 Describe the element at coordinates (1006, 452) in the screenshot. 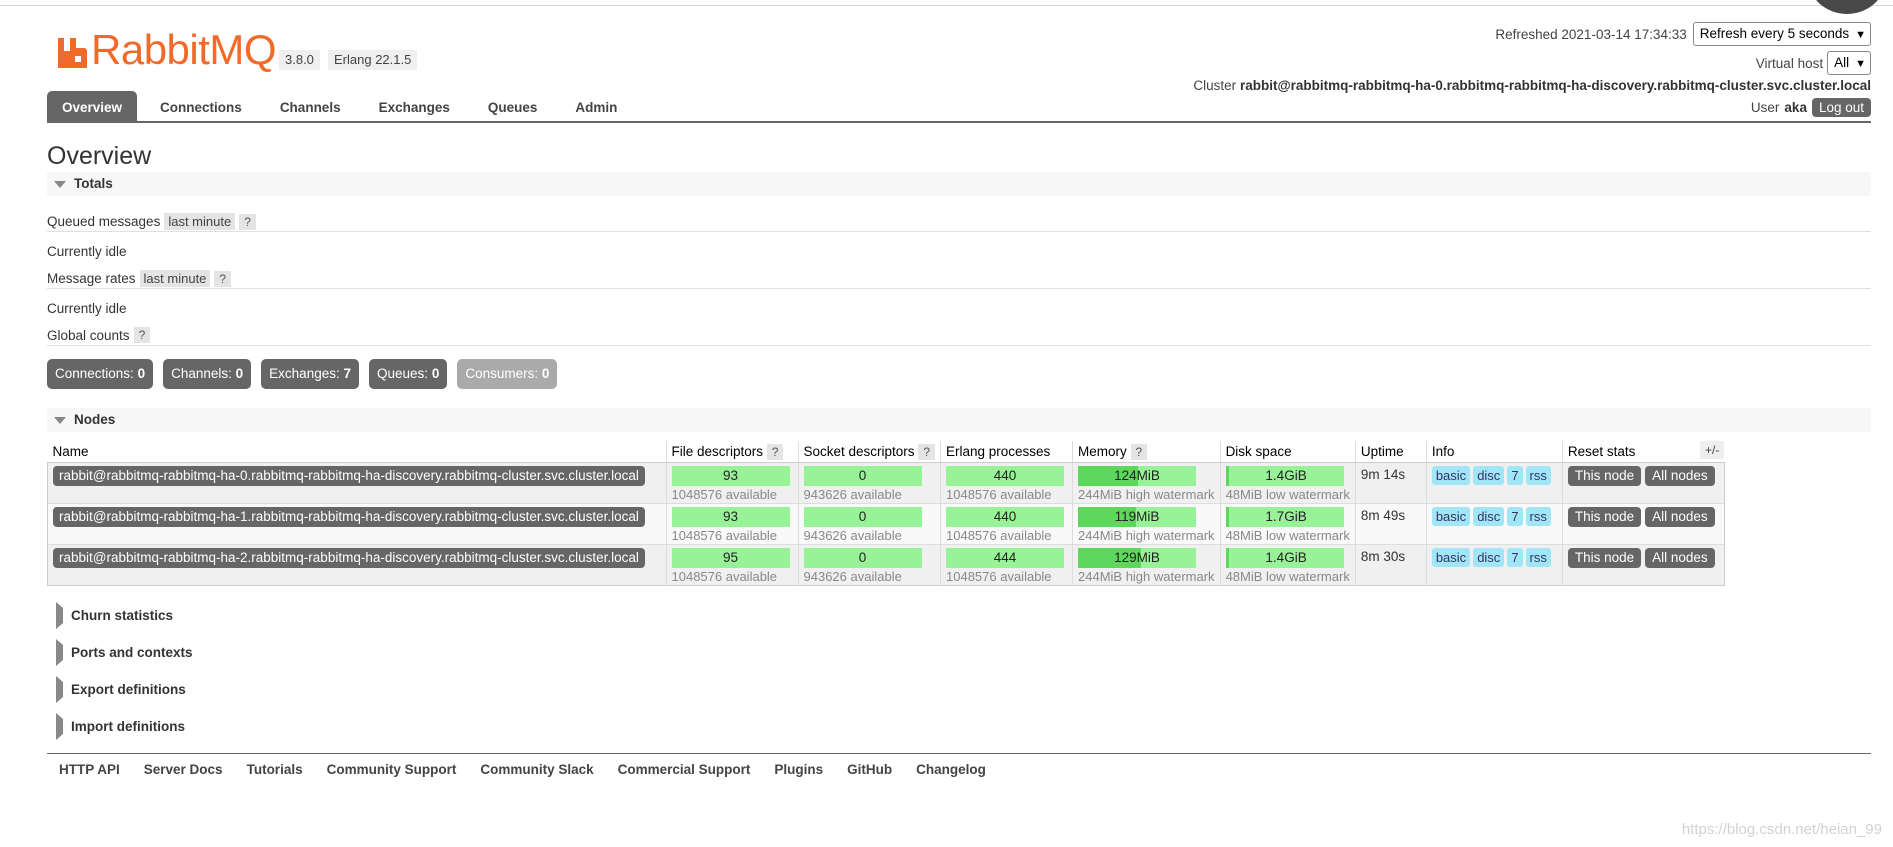

I see `col-erlang-processes: Erlang processes` at that location.